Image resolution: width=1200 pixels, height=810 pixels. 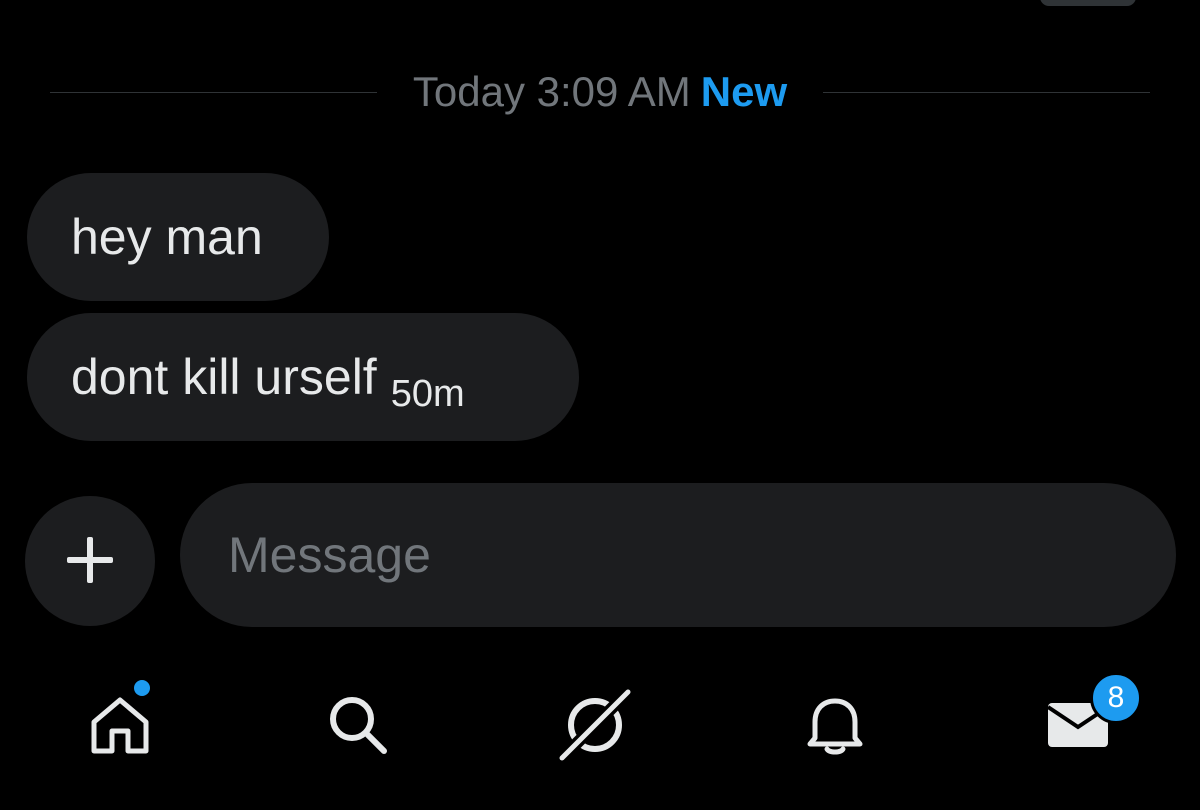 I want to click on divider-line-left, so click(x=213, y=92).